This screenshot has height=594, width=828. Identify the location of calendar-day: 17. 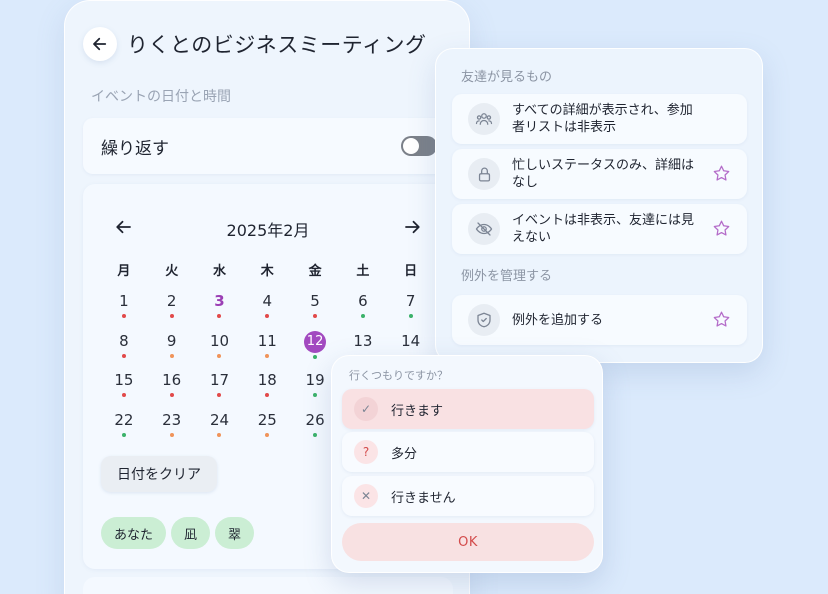
(220, 389).